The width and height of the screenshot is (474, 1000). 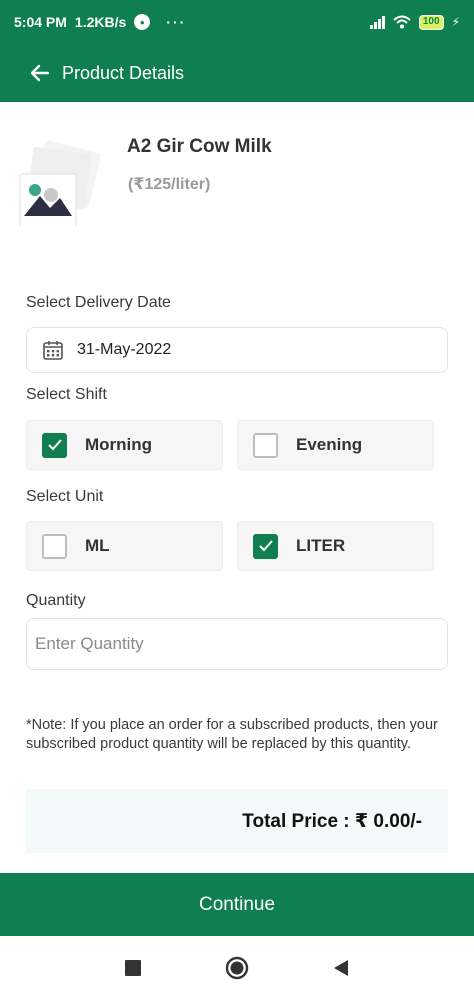 I want to click on circle-icon, so click(x=237, y=968).